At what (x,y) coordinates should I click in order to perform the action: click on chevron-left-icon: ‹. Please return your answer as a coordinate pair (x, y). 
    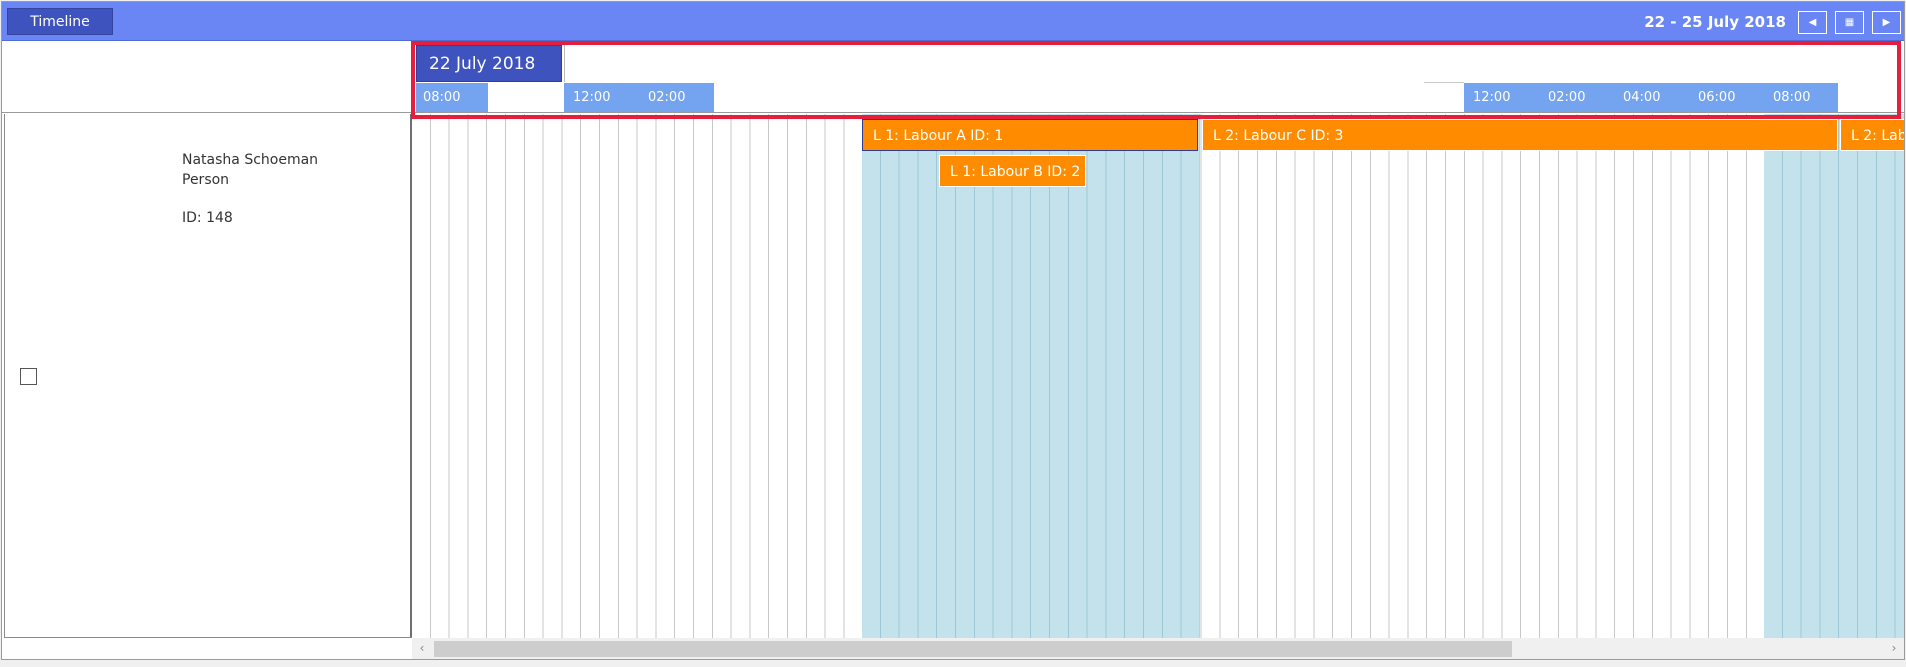
    Looking at the image, I should click on (422, 648).